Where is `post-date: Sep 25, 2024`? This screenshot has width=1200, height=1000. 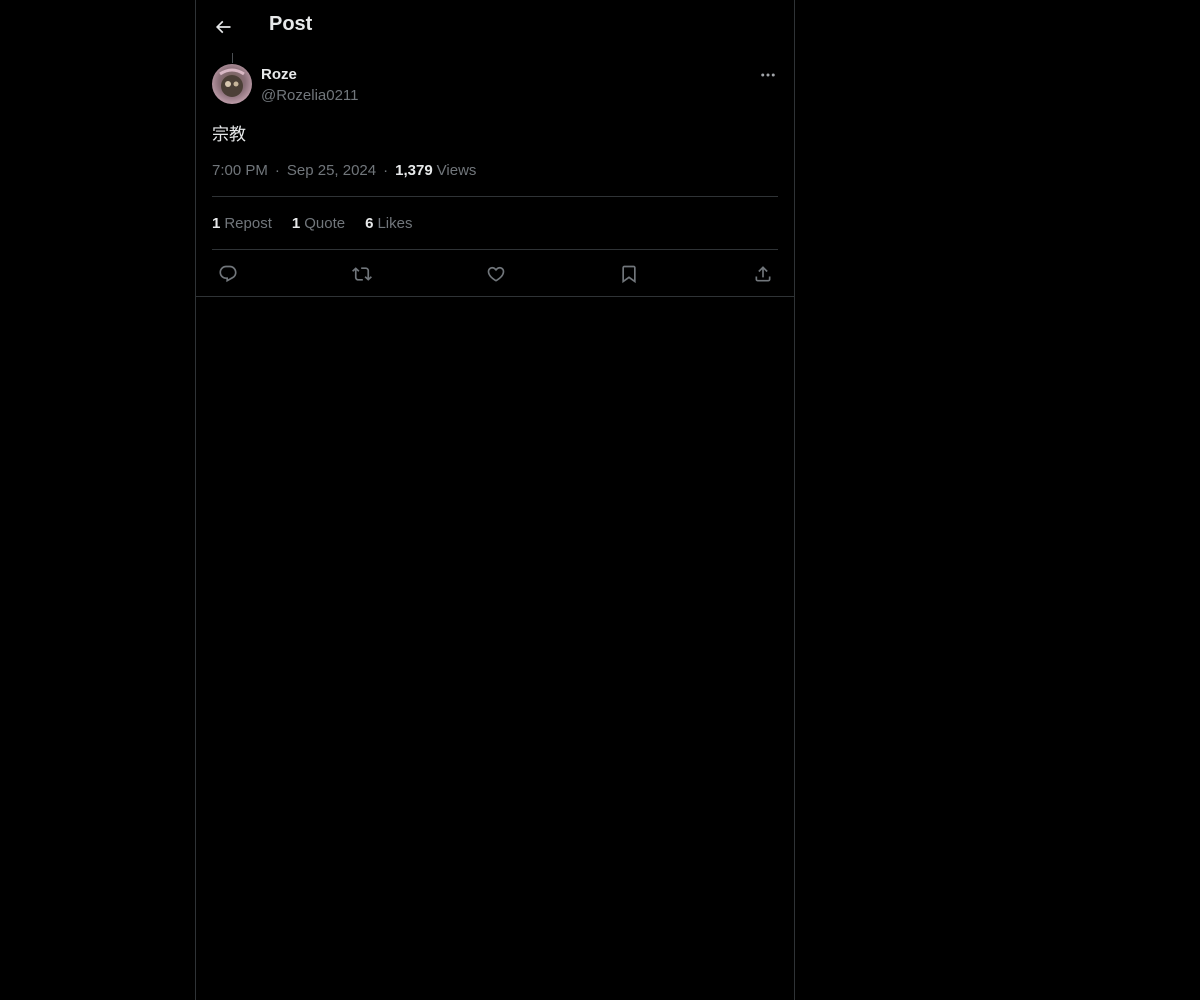
post-date: Sep 25, 2024 is located at coordinates (331, 170).